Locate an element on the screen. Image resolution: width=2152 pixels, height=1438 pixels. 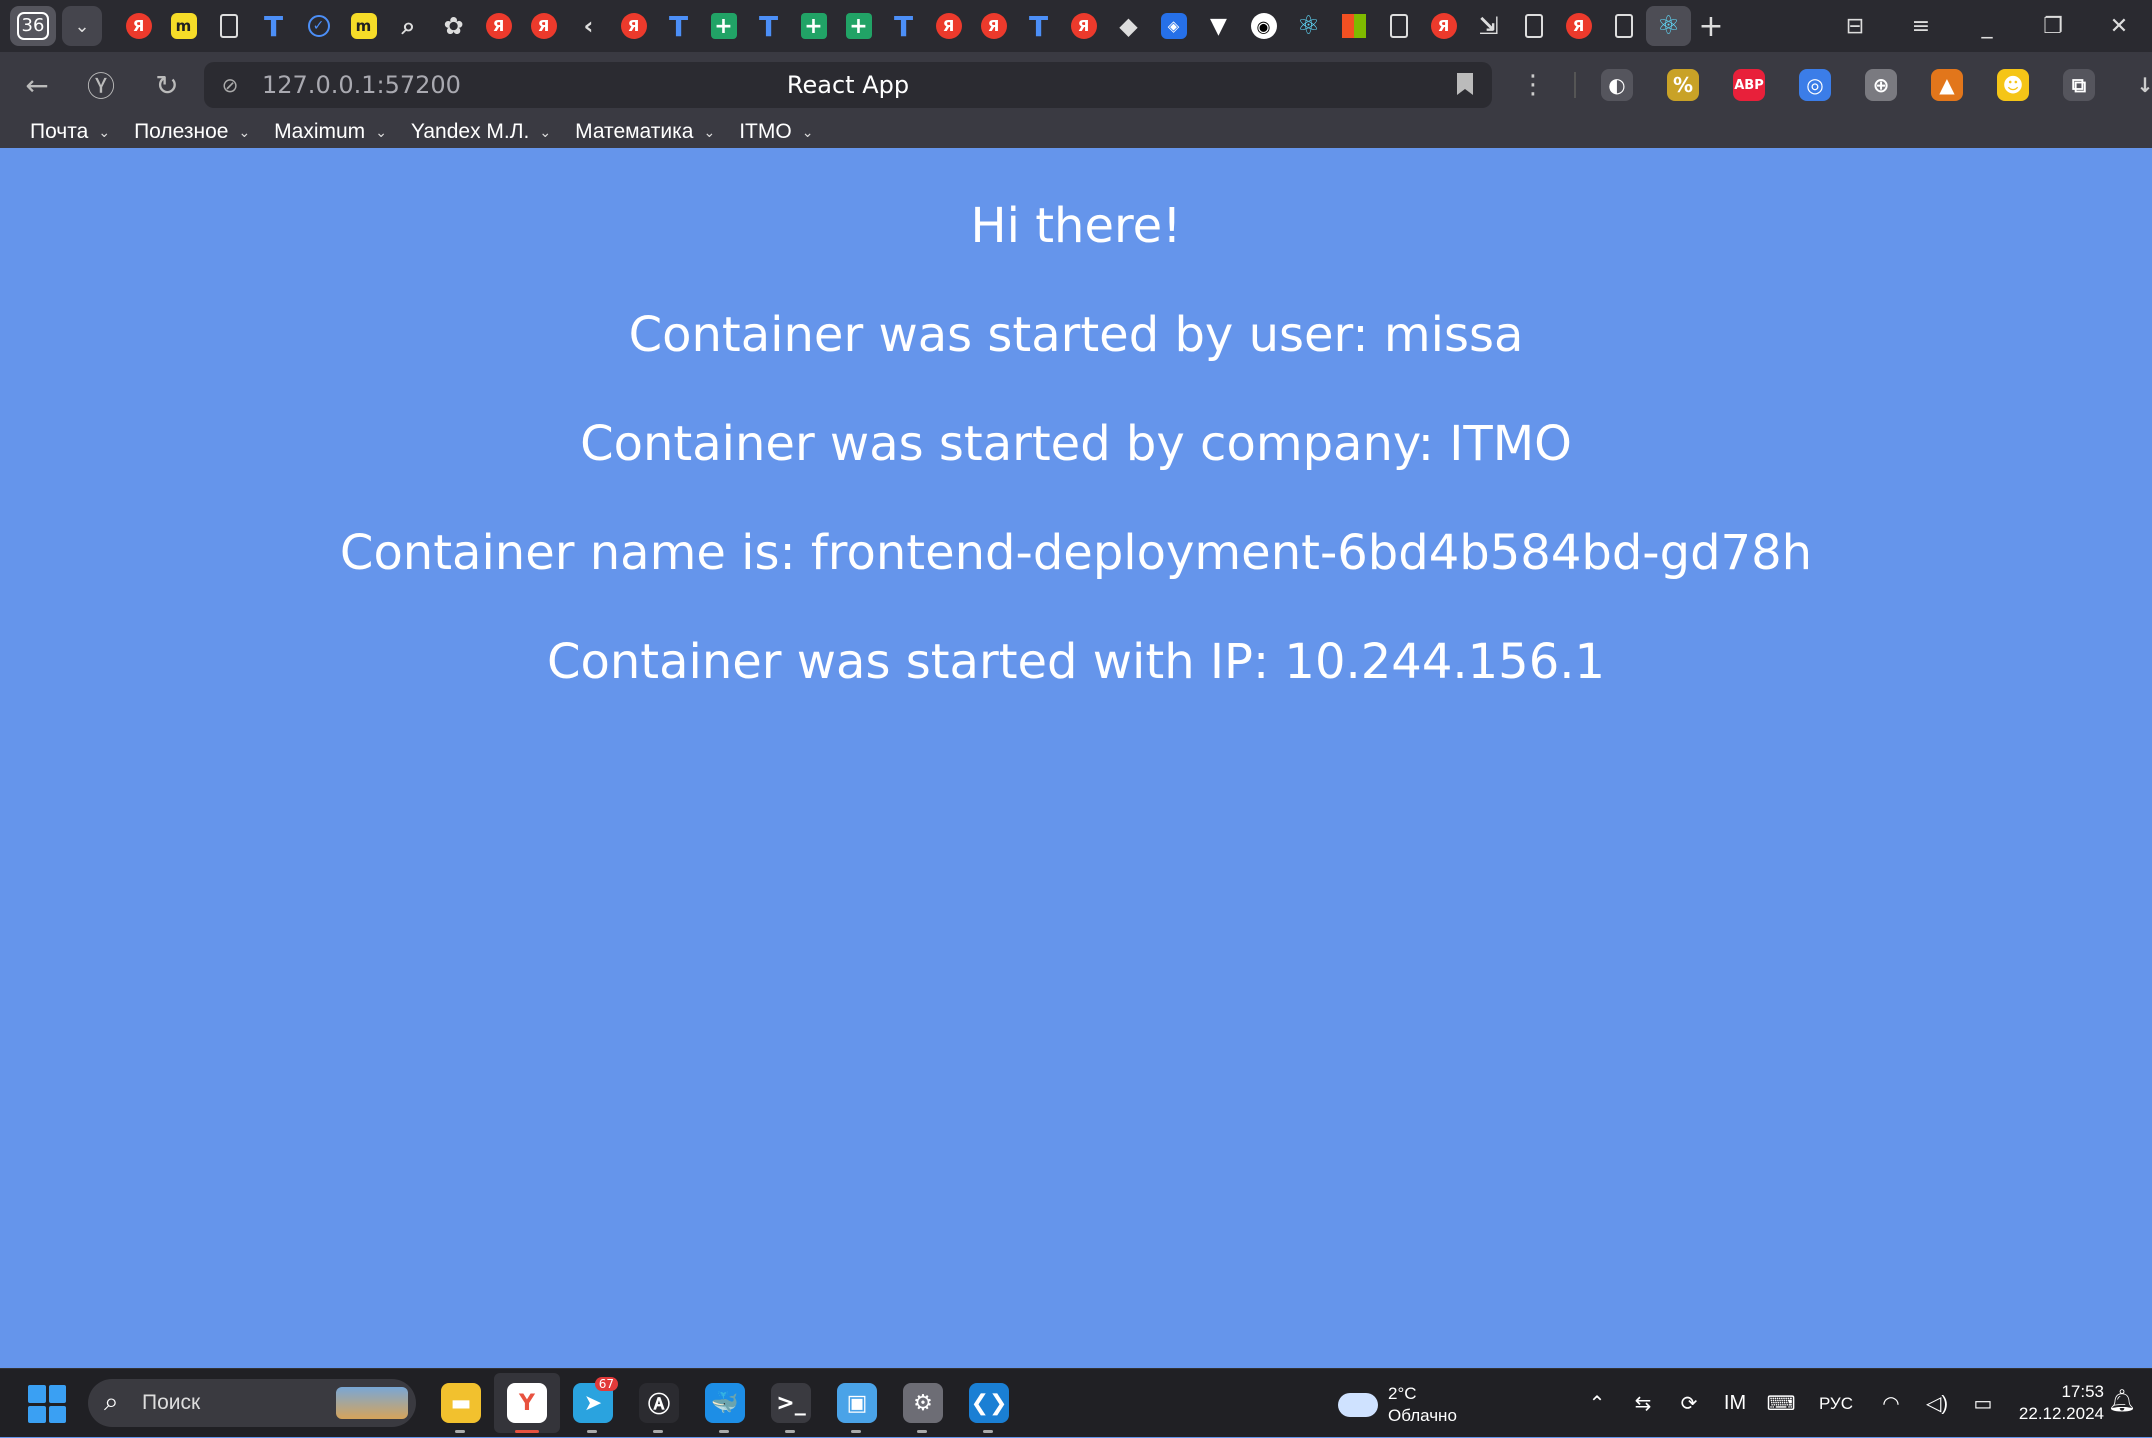
vscode-taskbar-button: ❮❯ is located at coordinates (989, 1403).